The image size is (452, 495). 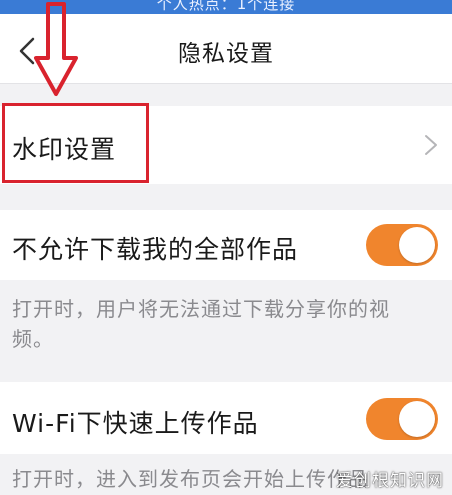 I want to click on chevron-right-icon, so click(x=431, y=145).